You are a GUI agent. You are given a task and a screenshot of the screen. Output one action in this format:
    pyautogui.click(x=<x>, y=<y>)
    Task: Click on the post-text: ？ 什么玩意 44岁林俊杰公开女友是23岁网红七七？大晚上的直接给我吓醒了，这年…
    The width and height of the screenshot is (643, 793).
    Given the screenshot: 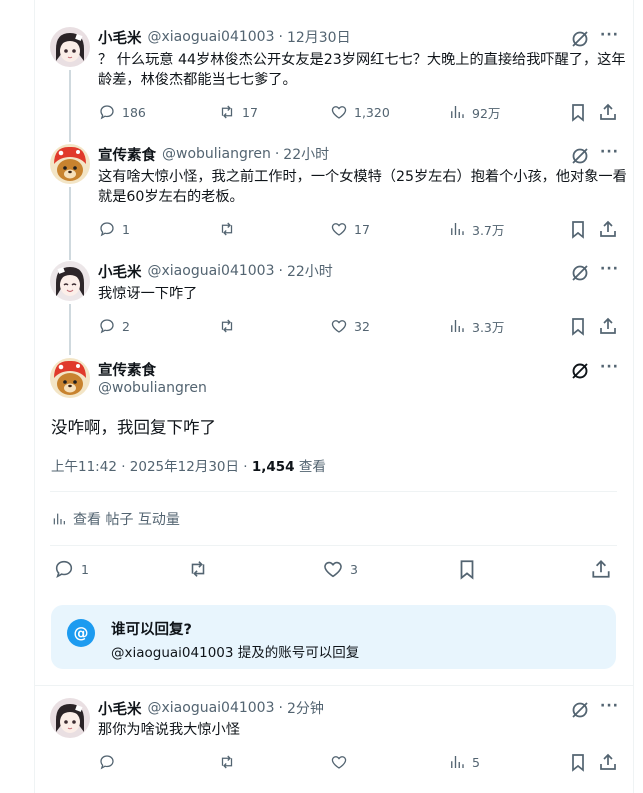 What is the action you would take?
    pyautogui.click(x=362, y=70)
    